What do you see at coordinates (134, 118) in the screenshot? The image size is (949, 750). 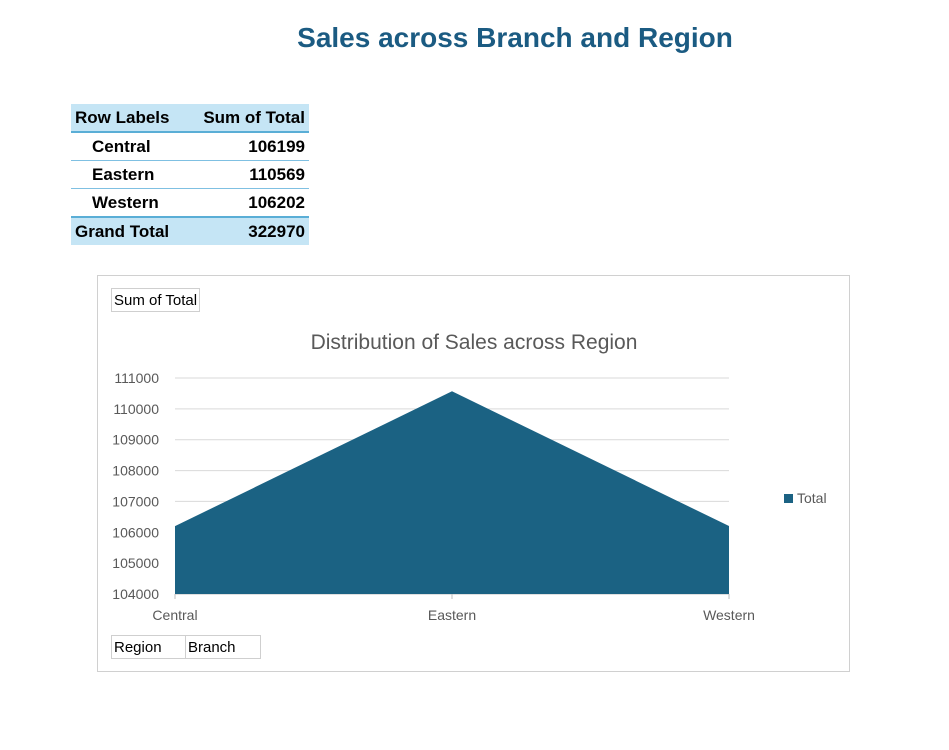 I see `row-labels-header: Row Labels` at bounding box center [134, 118].